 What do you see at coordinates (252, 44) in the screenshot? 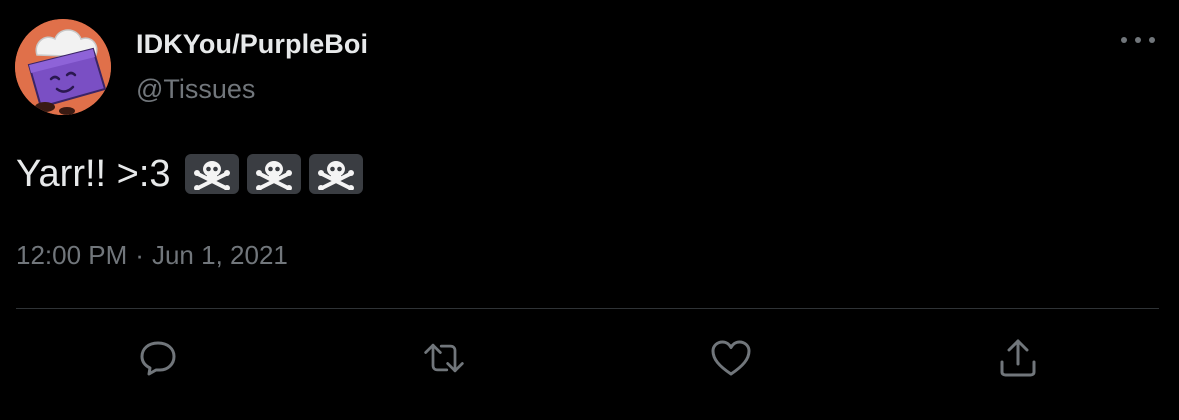
I see `display-name: IDKYou/PurpleBoi` at bounding box center [252, 44].